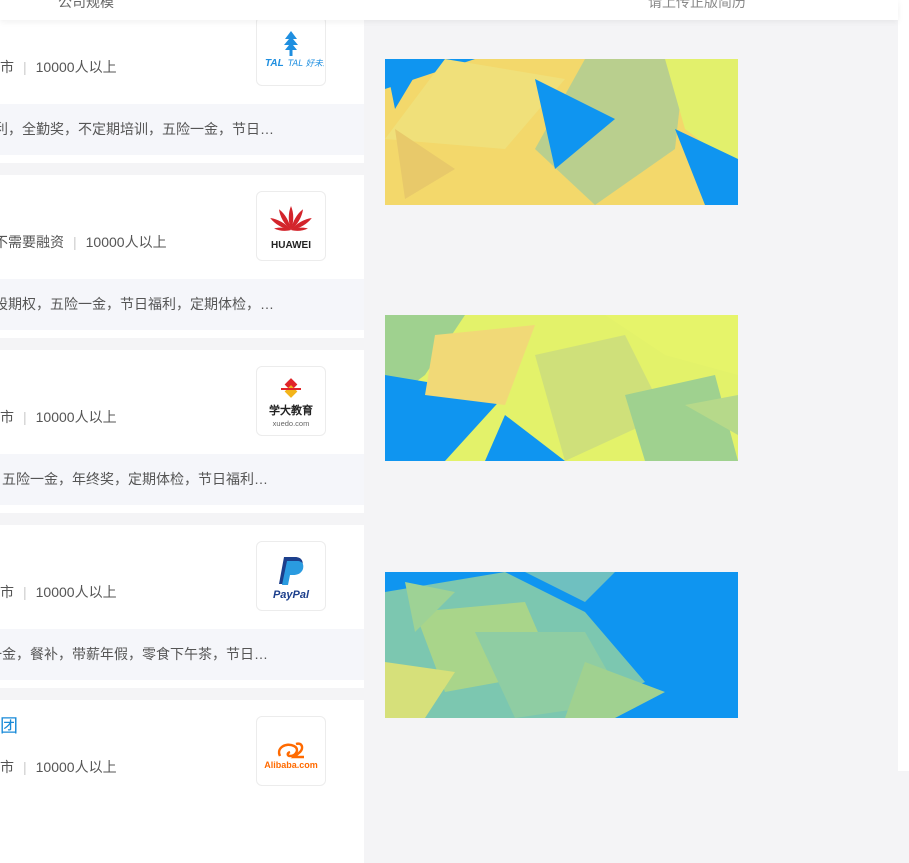 The image size is (909, 863). Describe the element at coordinates (294, 50) in the screenshot. I see `tal-logo-icon: TAL TAL 好未来` at that location.